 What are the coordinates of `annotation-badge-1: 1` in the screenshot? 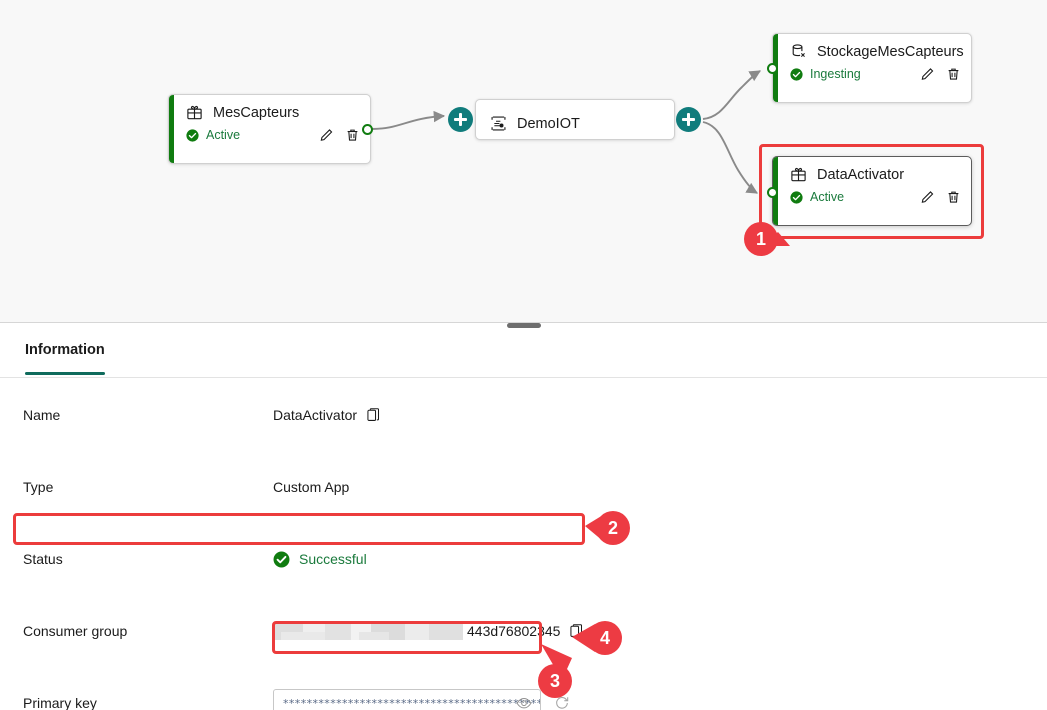 It's located at (761, 239).